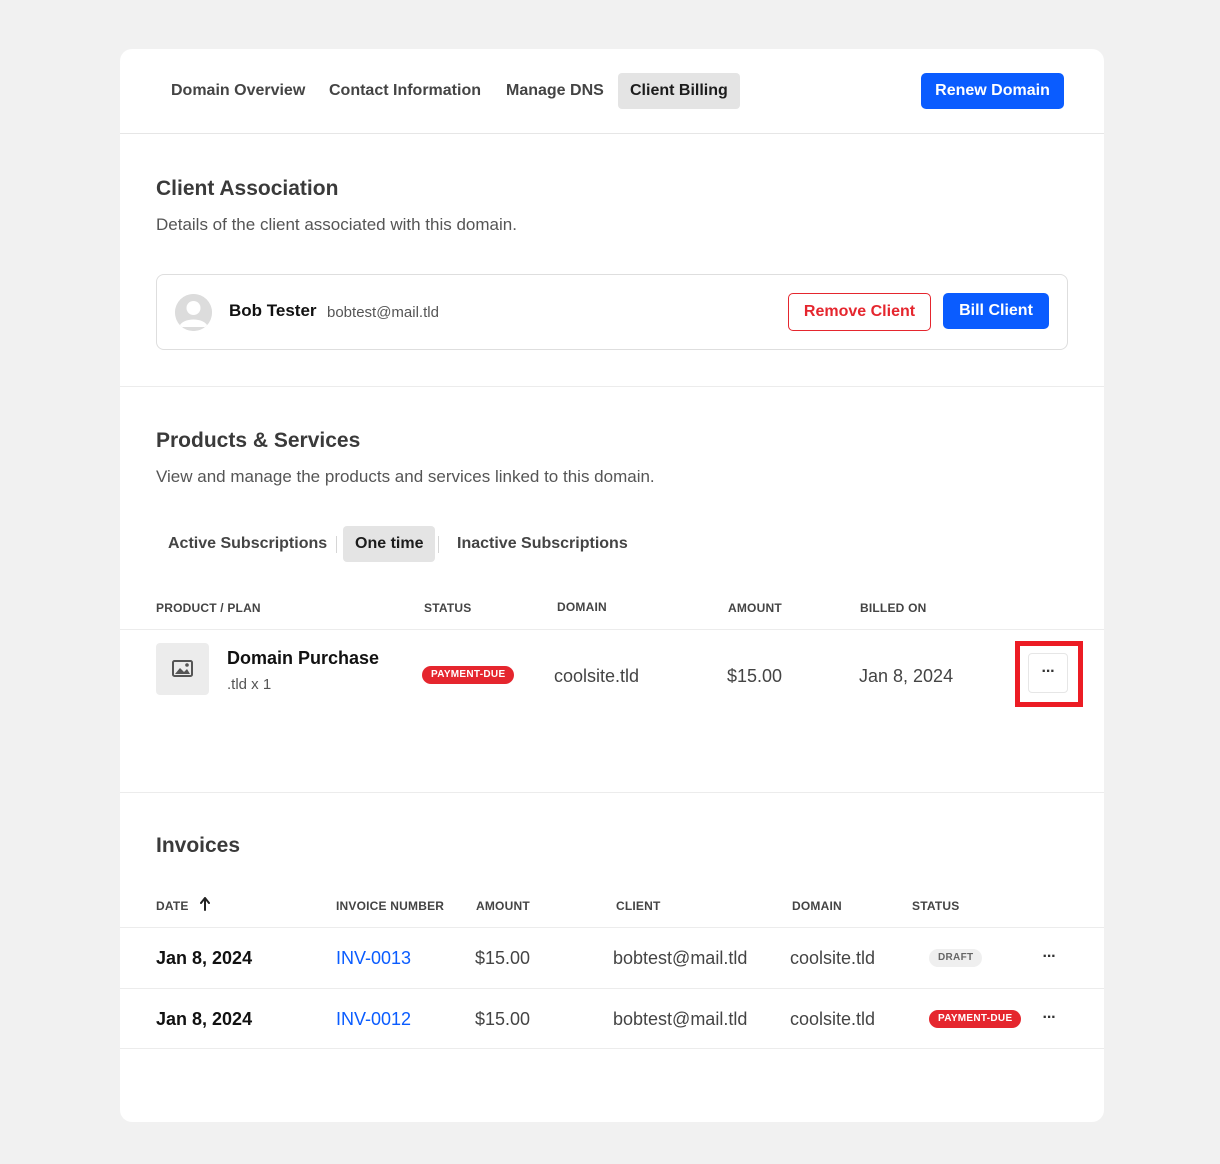 The image size is (1220, 1164). I want to click on client-name: Bob Tester, so click(273, 310).